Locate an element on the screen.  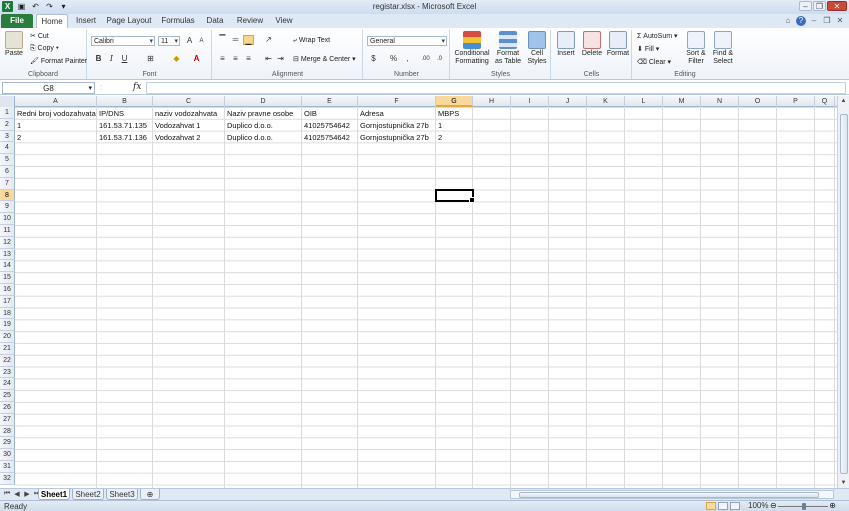
row-header: 15 is located at coordinates (7, 278).